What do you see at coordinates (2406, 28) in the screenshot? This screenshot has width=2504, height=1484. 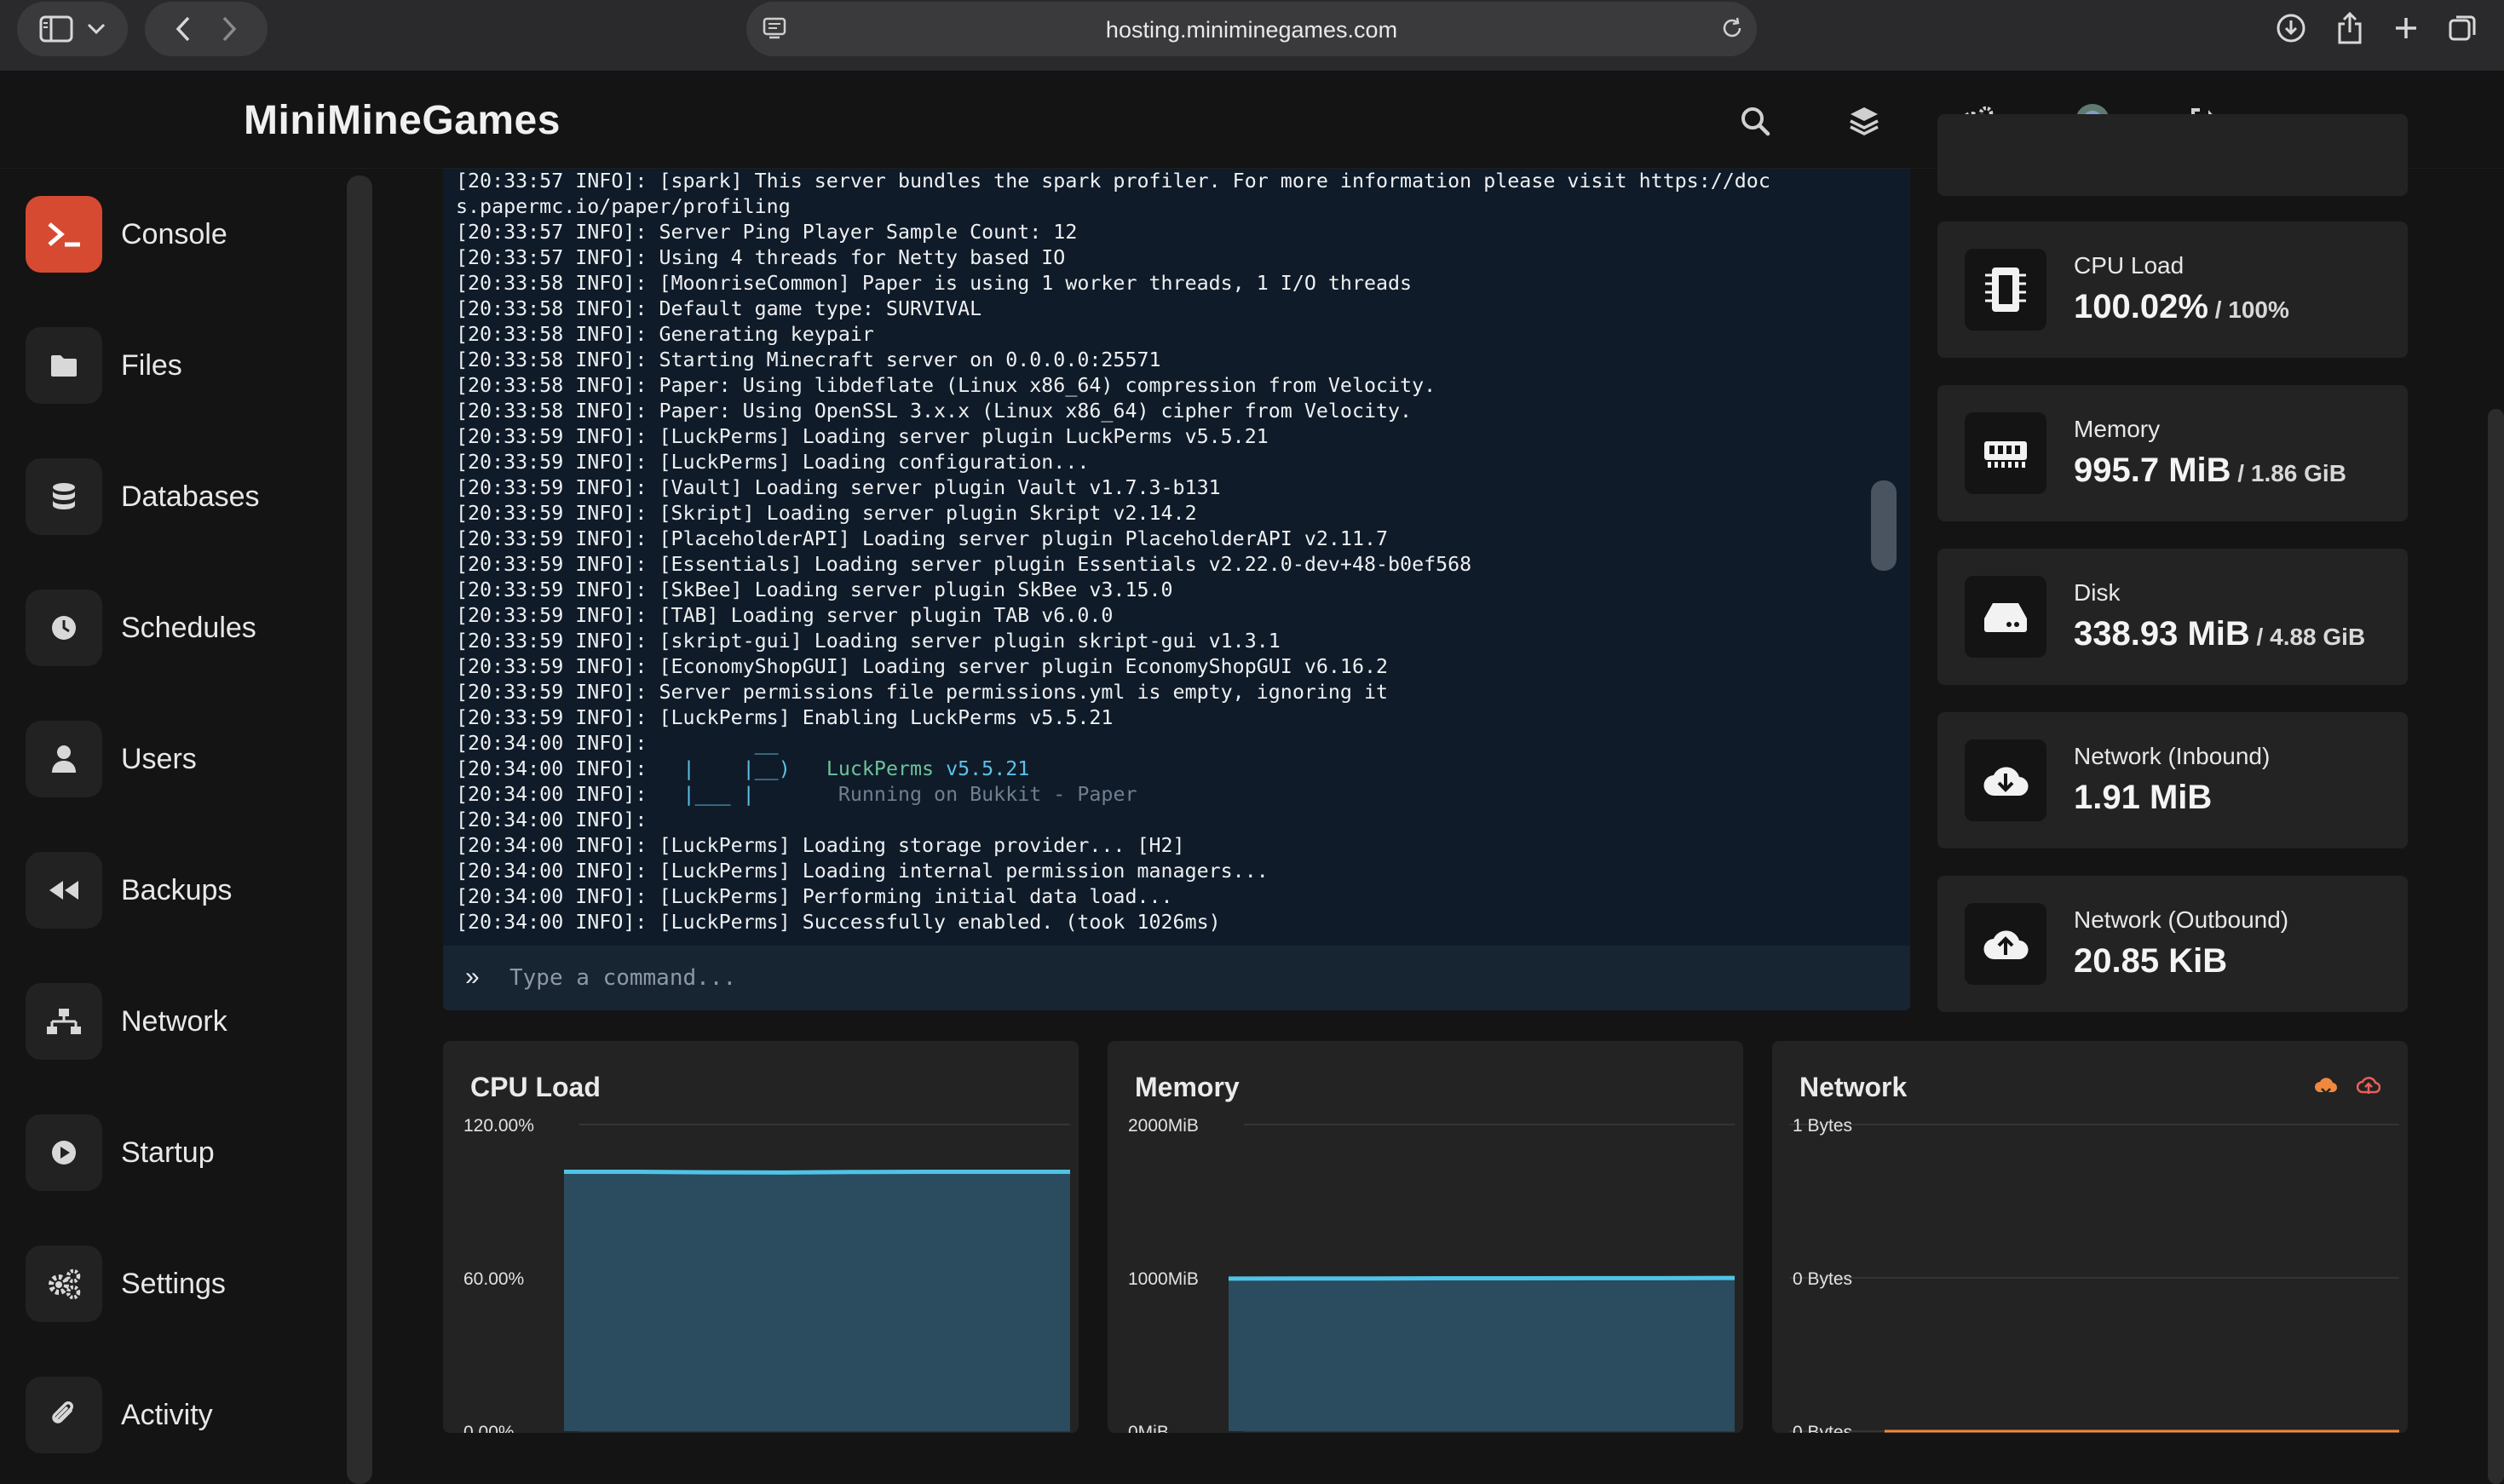 I see `new-tab-icon` at bounding box center [2406, 28].